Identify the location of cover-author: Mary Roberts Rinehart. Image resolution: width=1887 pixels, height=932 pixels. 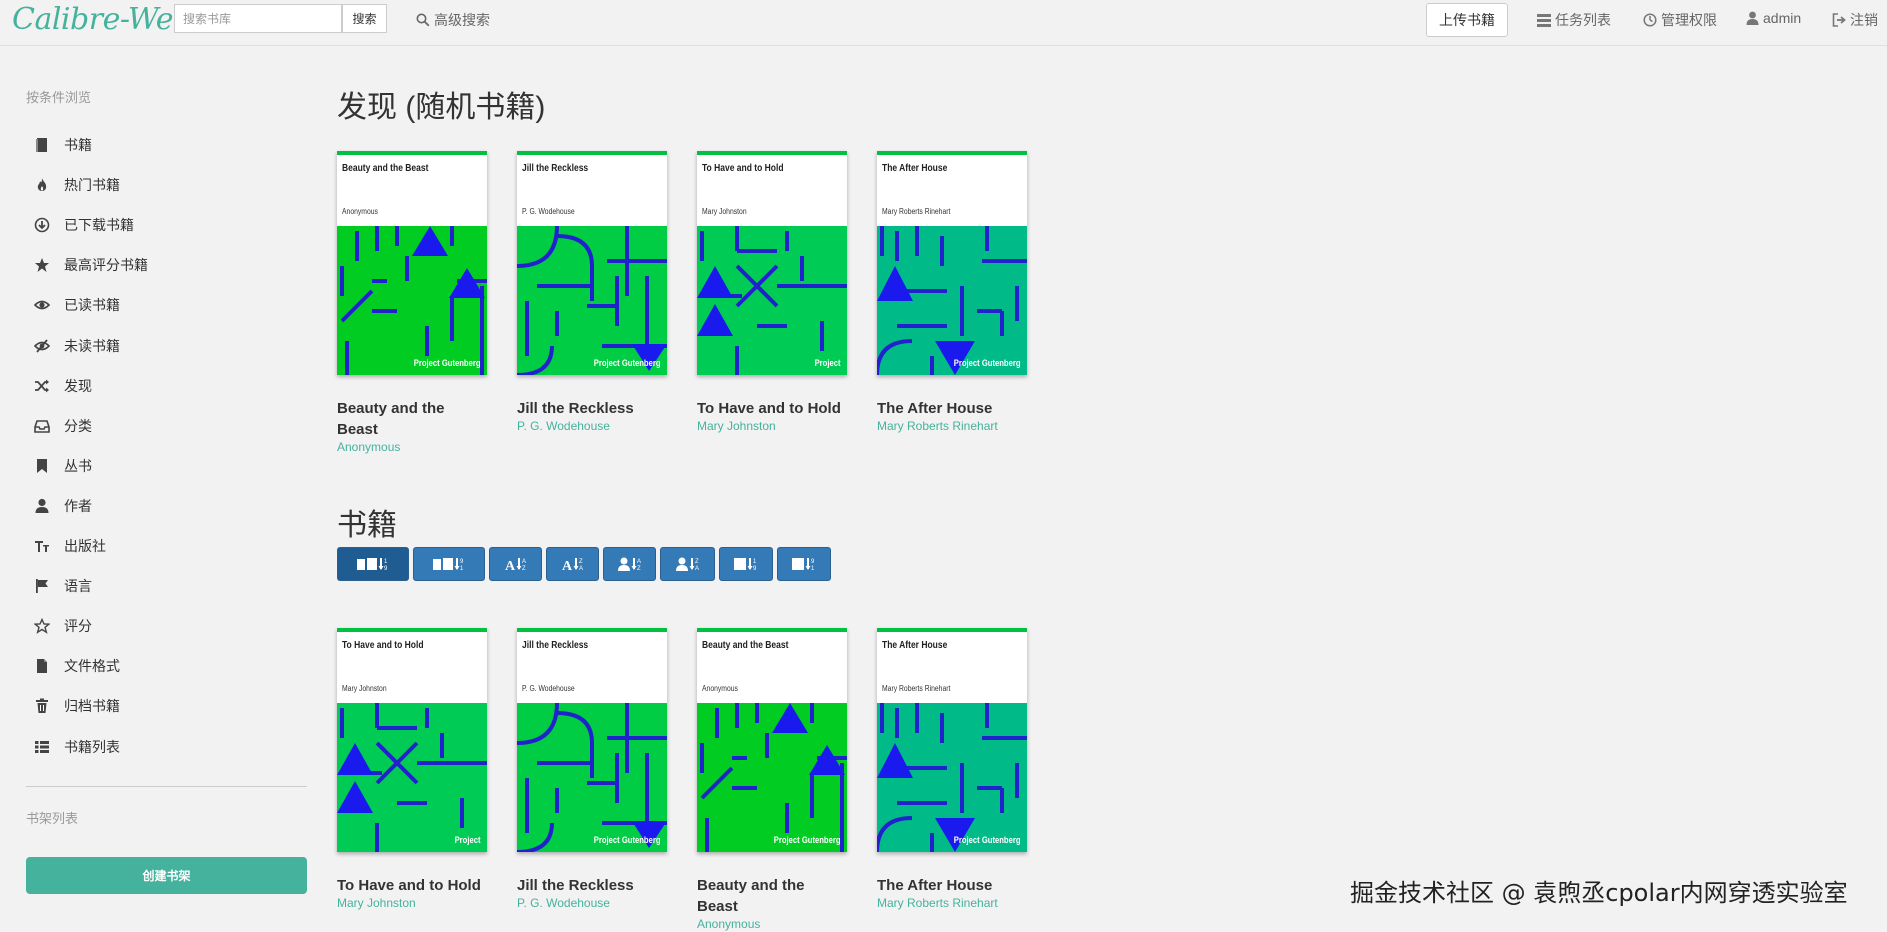
(916, 688).